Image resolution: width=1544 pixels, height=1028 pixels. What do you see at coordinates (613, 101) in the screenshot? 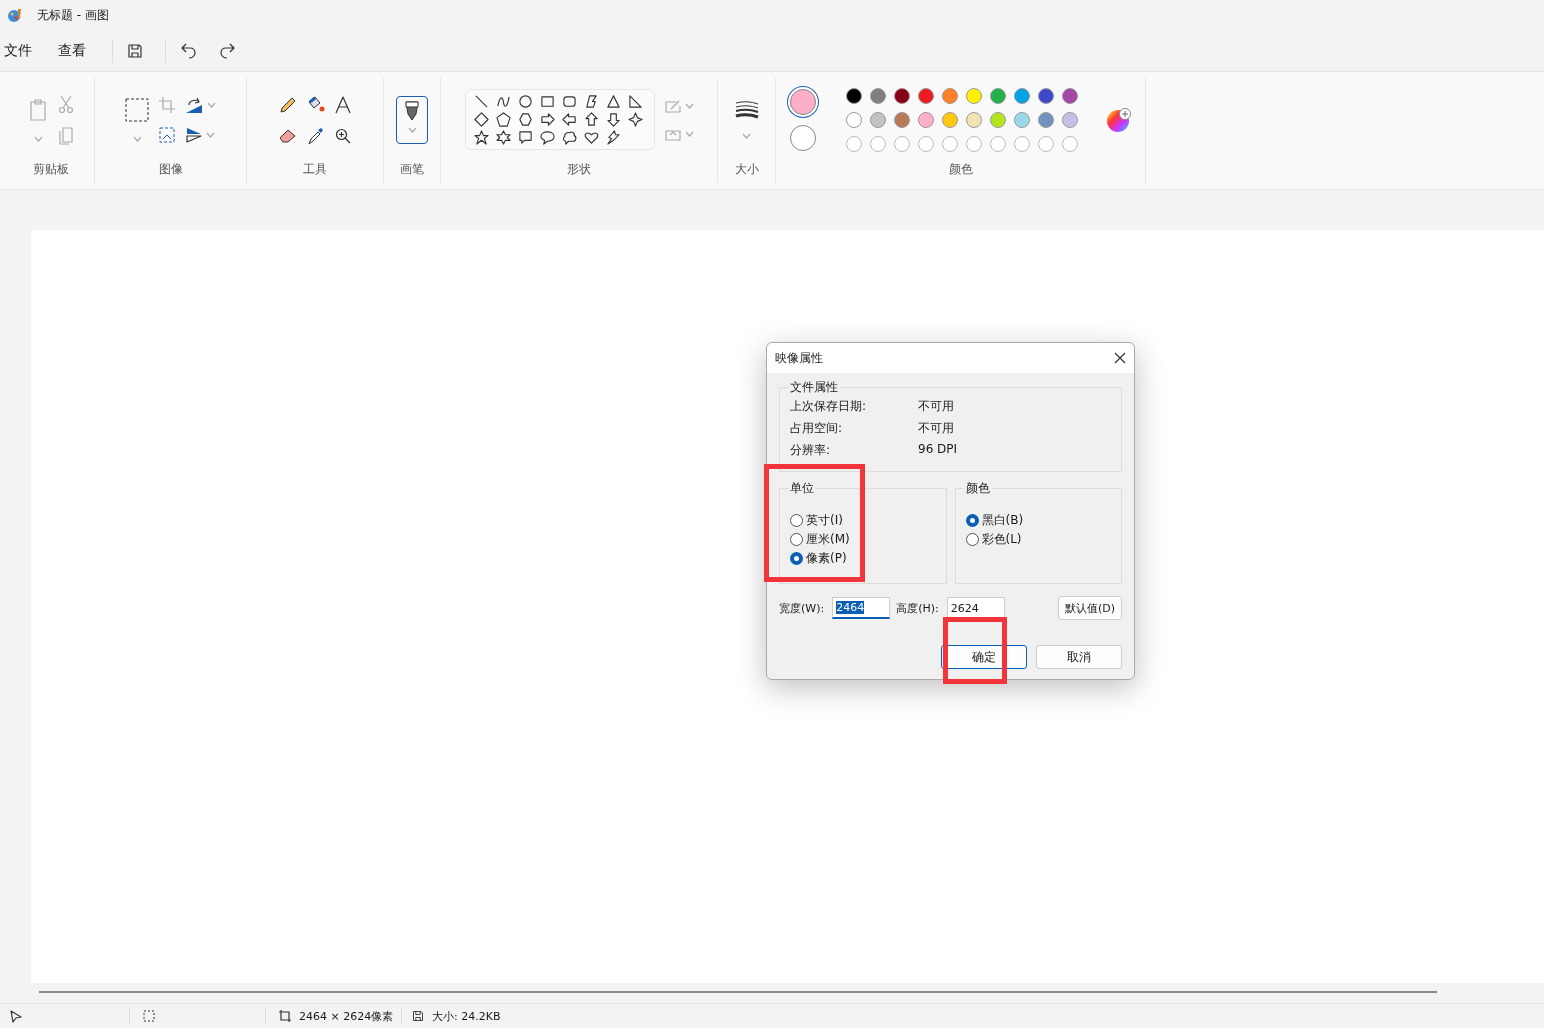
I see `triangle-icon` at bounding box center [613, 101].